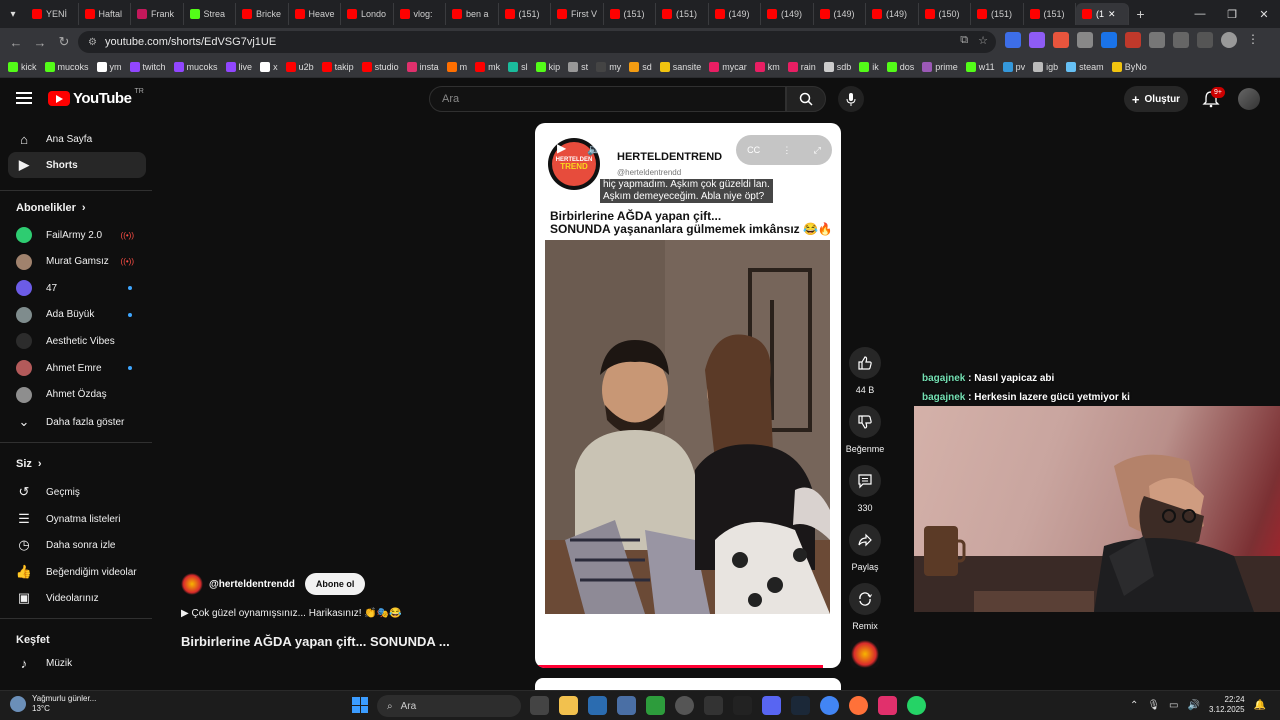 The height and width of the screenshot is (720, 1280). What do you see at coordinates (980, 66) in the screenshot?
I see `bookmark-item: w11` at bounding box center [980, 66].